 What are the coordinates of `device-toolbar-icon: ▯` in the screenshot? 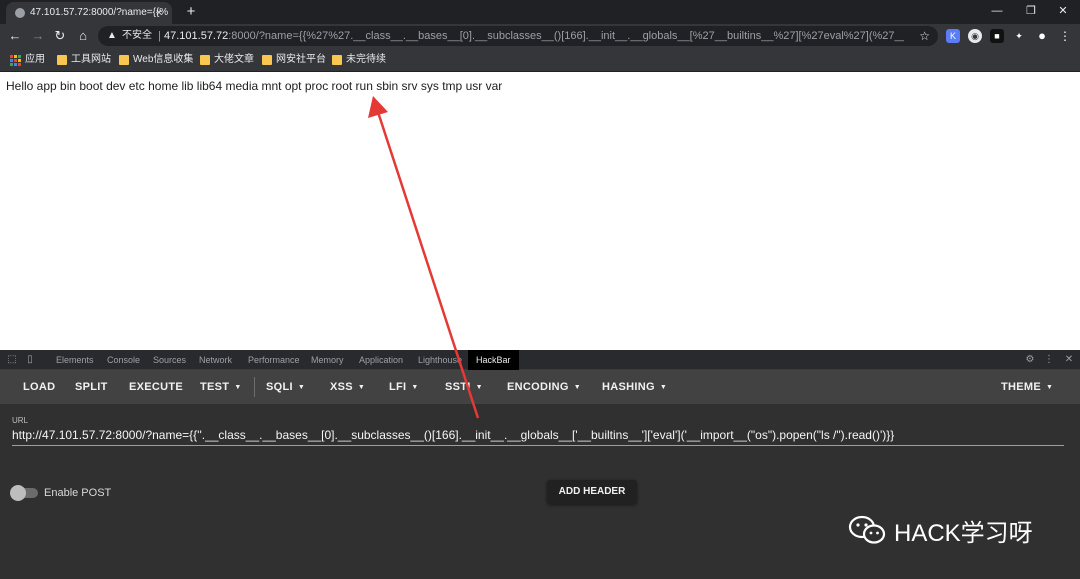 It's located at (30, 360).